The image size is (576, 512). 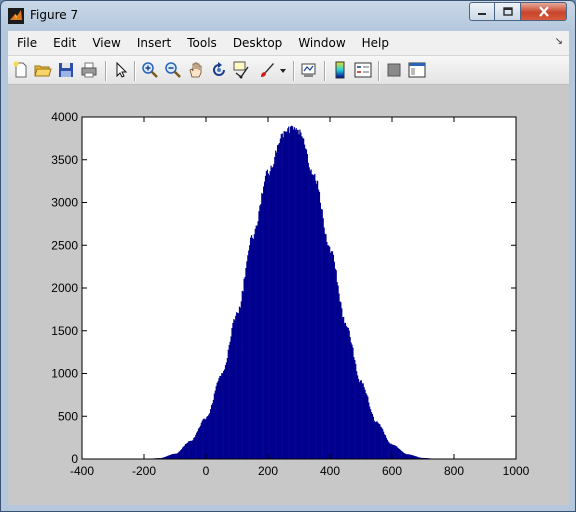 I want to click on zoom-in-icon, so click(x=150, y=70).